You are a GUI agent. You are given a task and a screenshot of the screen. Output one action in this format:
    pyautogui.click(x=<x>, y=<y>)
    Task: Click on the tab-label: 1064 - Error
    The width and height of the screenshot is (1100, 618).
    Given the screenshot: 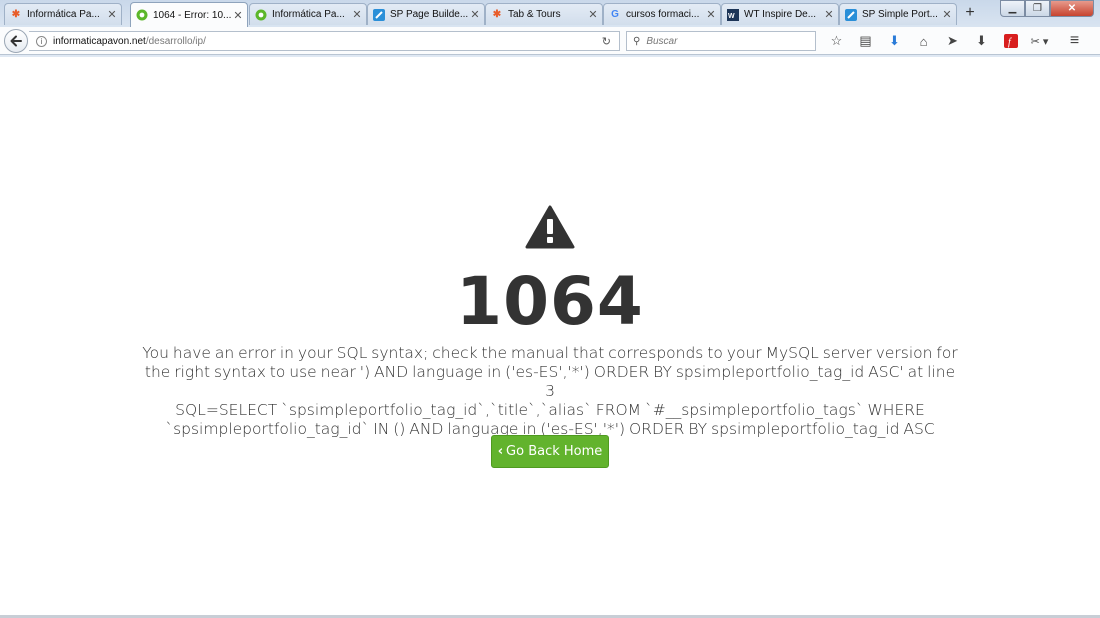 What is the action you would take?
    pyautogui.click(x=192, y=15)
    